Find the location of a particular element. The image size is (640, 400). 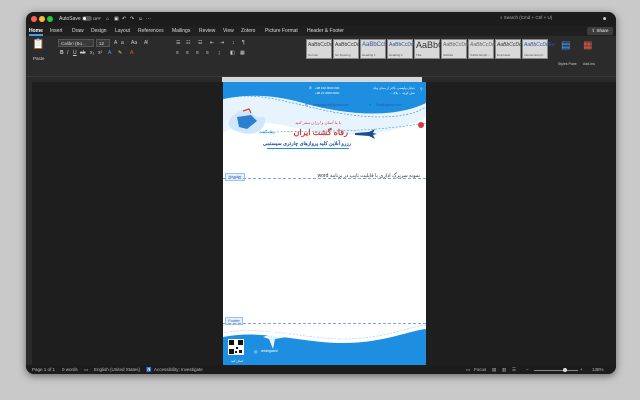

smiley-icon: ☺ is located at coordinates (140, 19).